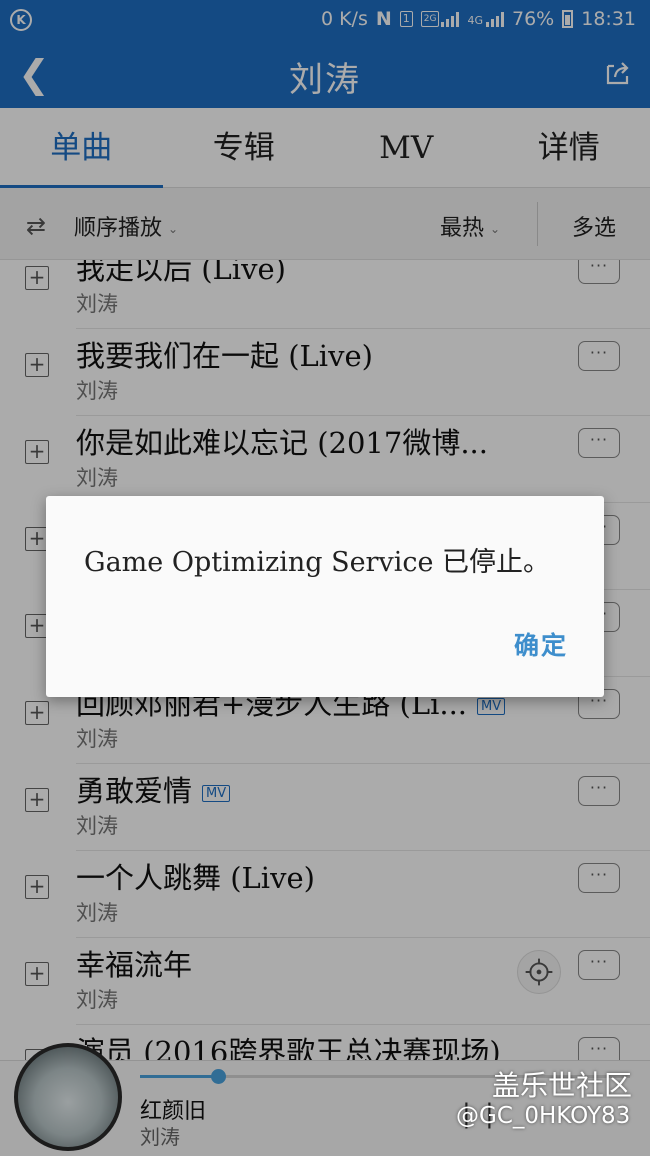  I want to click on watermark-title: 盖乐世社区, so click(562, 1085).